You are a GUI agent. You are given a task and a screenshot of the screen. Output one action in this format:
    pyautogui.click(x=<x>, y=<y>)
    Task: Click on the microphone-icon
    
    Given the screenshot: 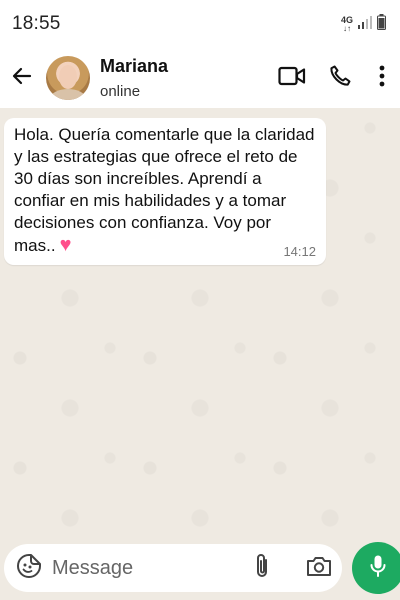 What is the action you would take?
    pyautogui.click(x=378, y=568)
    